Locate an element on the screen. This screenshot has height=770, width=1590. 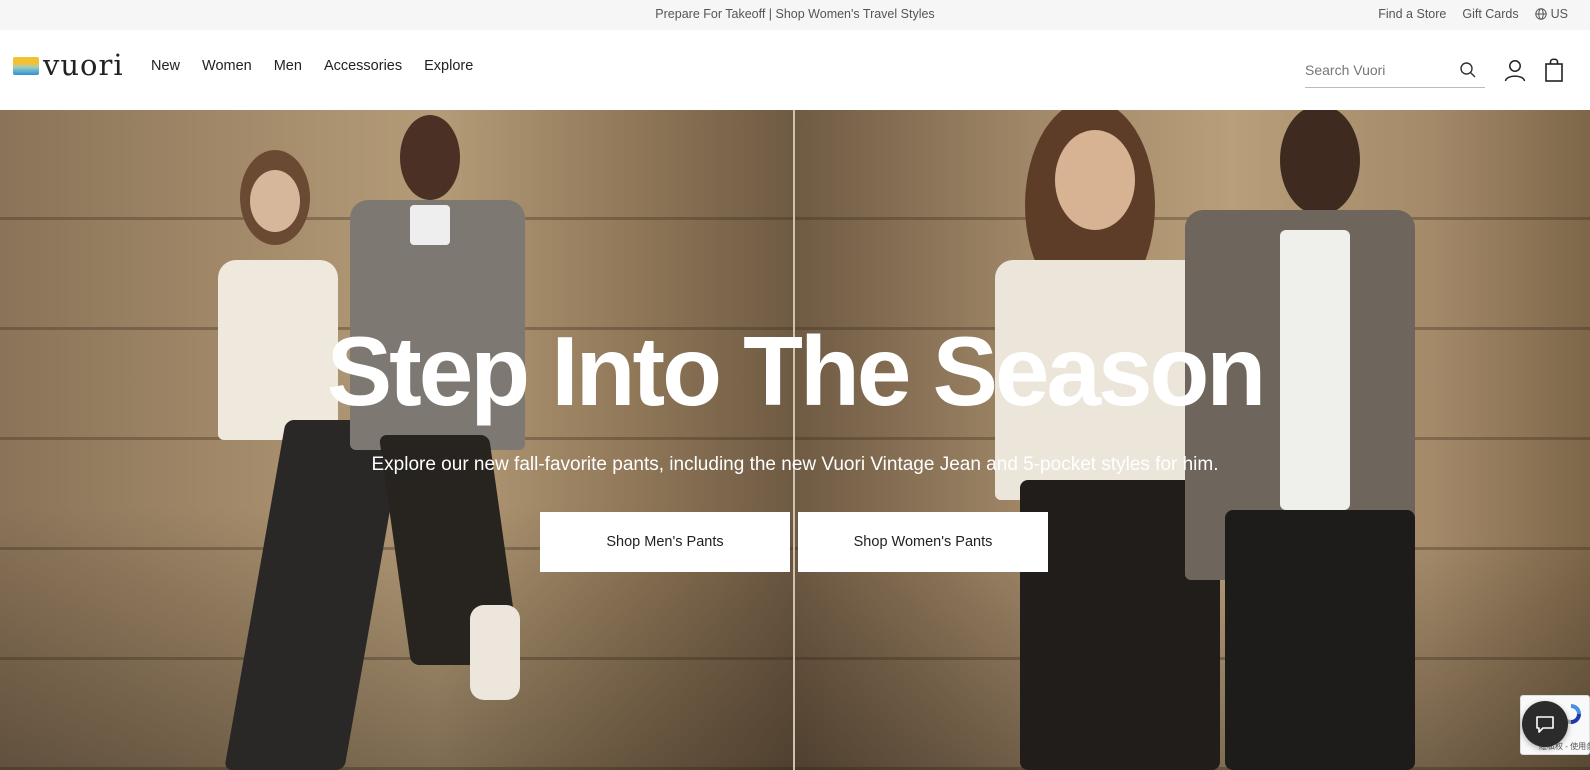
search-input is located at coordinates (1380, 70).